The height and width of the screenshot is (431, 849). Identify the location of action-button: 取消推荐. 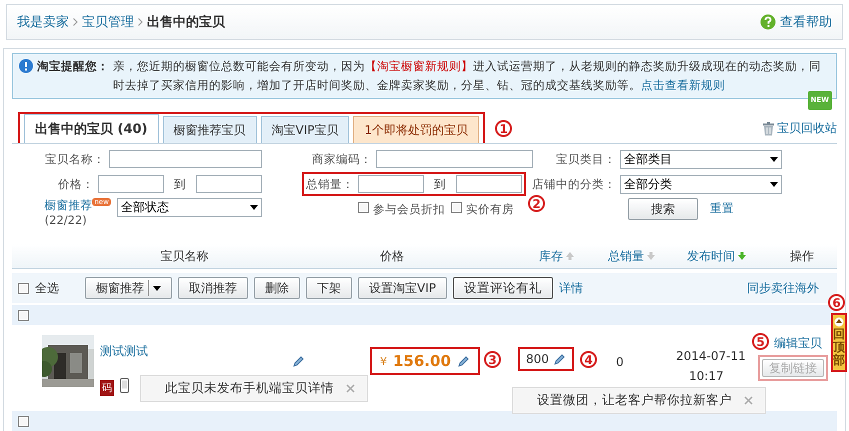
(213, 288).